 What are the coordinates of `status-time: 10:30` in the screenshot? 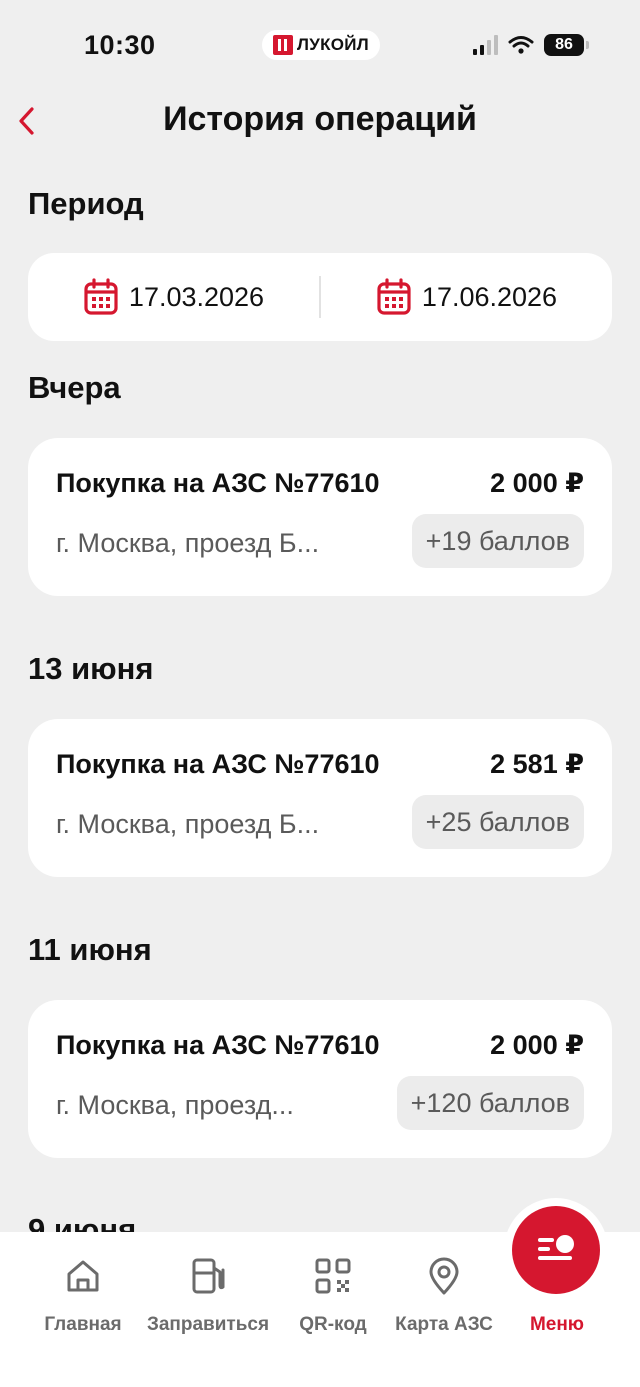 It's located at (120, 45).